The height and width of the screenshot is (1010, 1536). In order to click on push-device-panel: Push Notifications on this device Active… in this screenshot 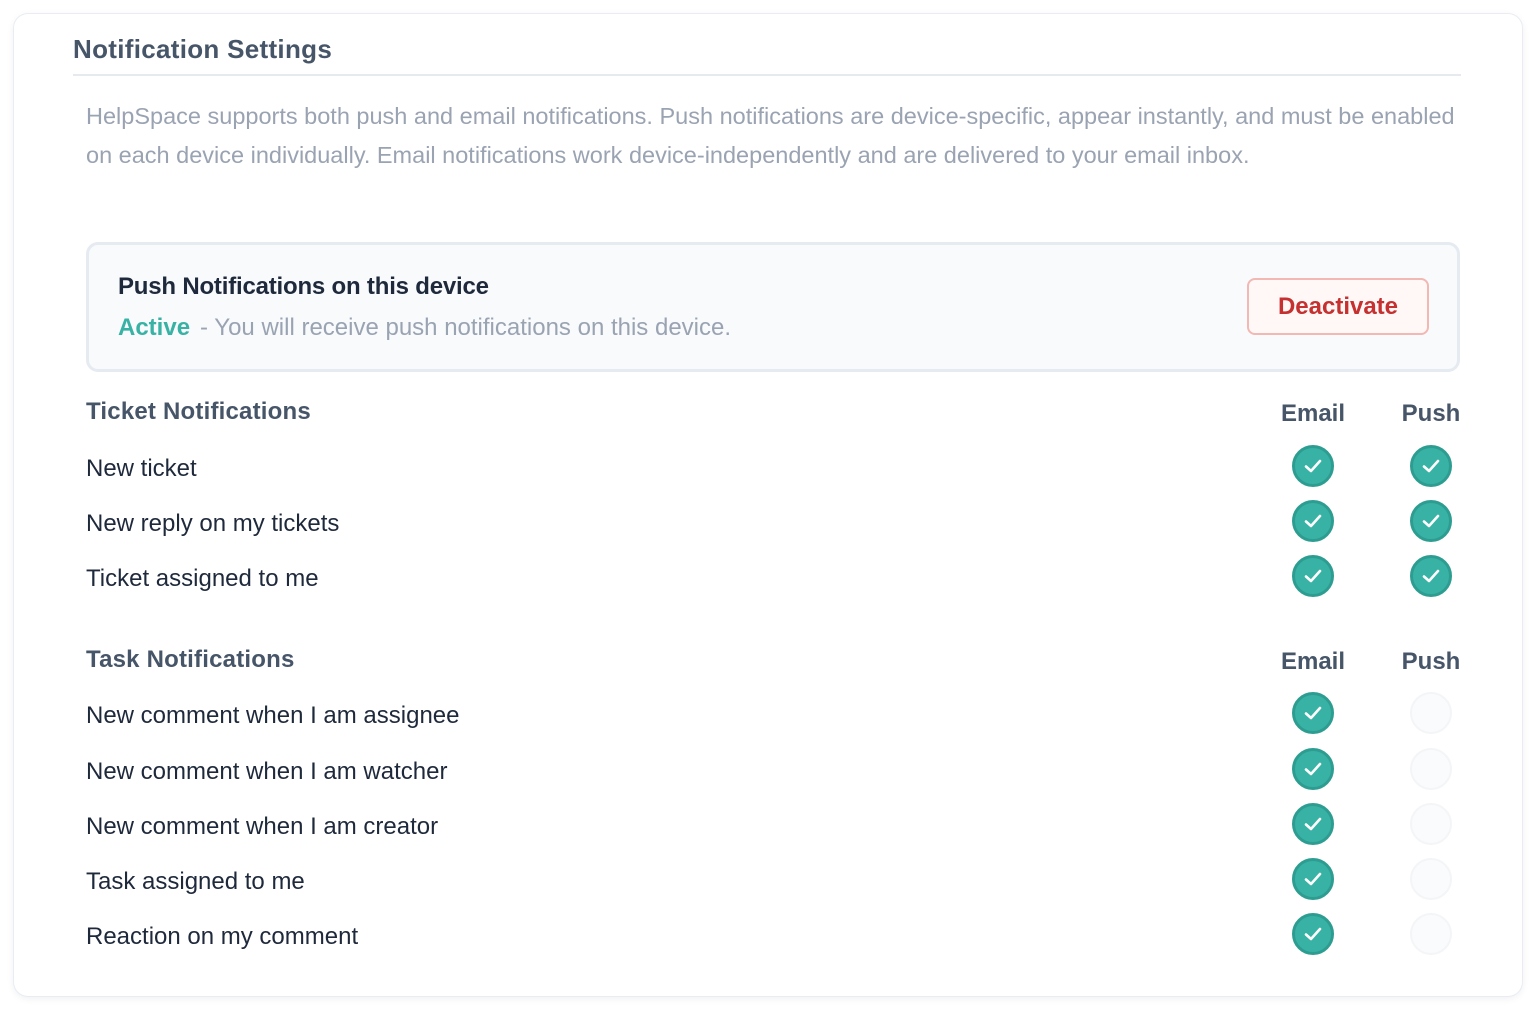, I will do `click(773, 307)`.